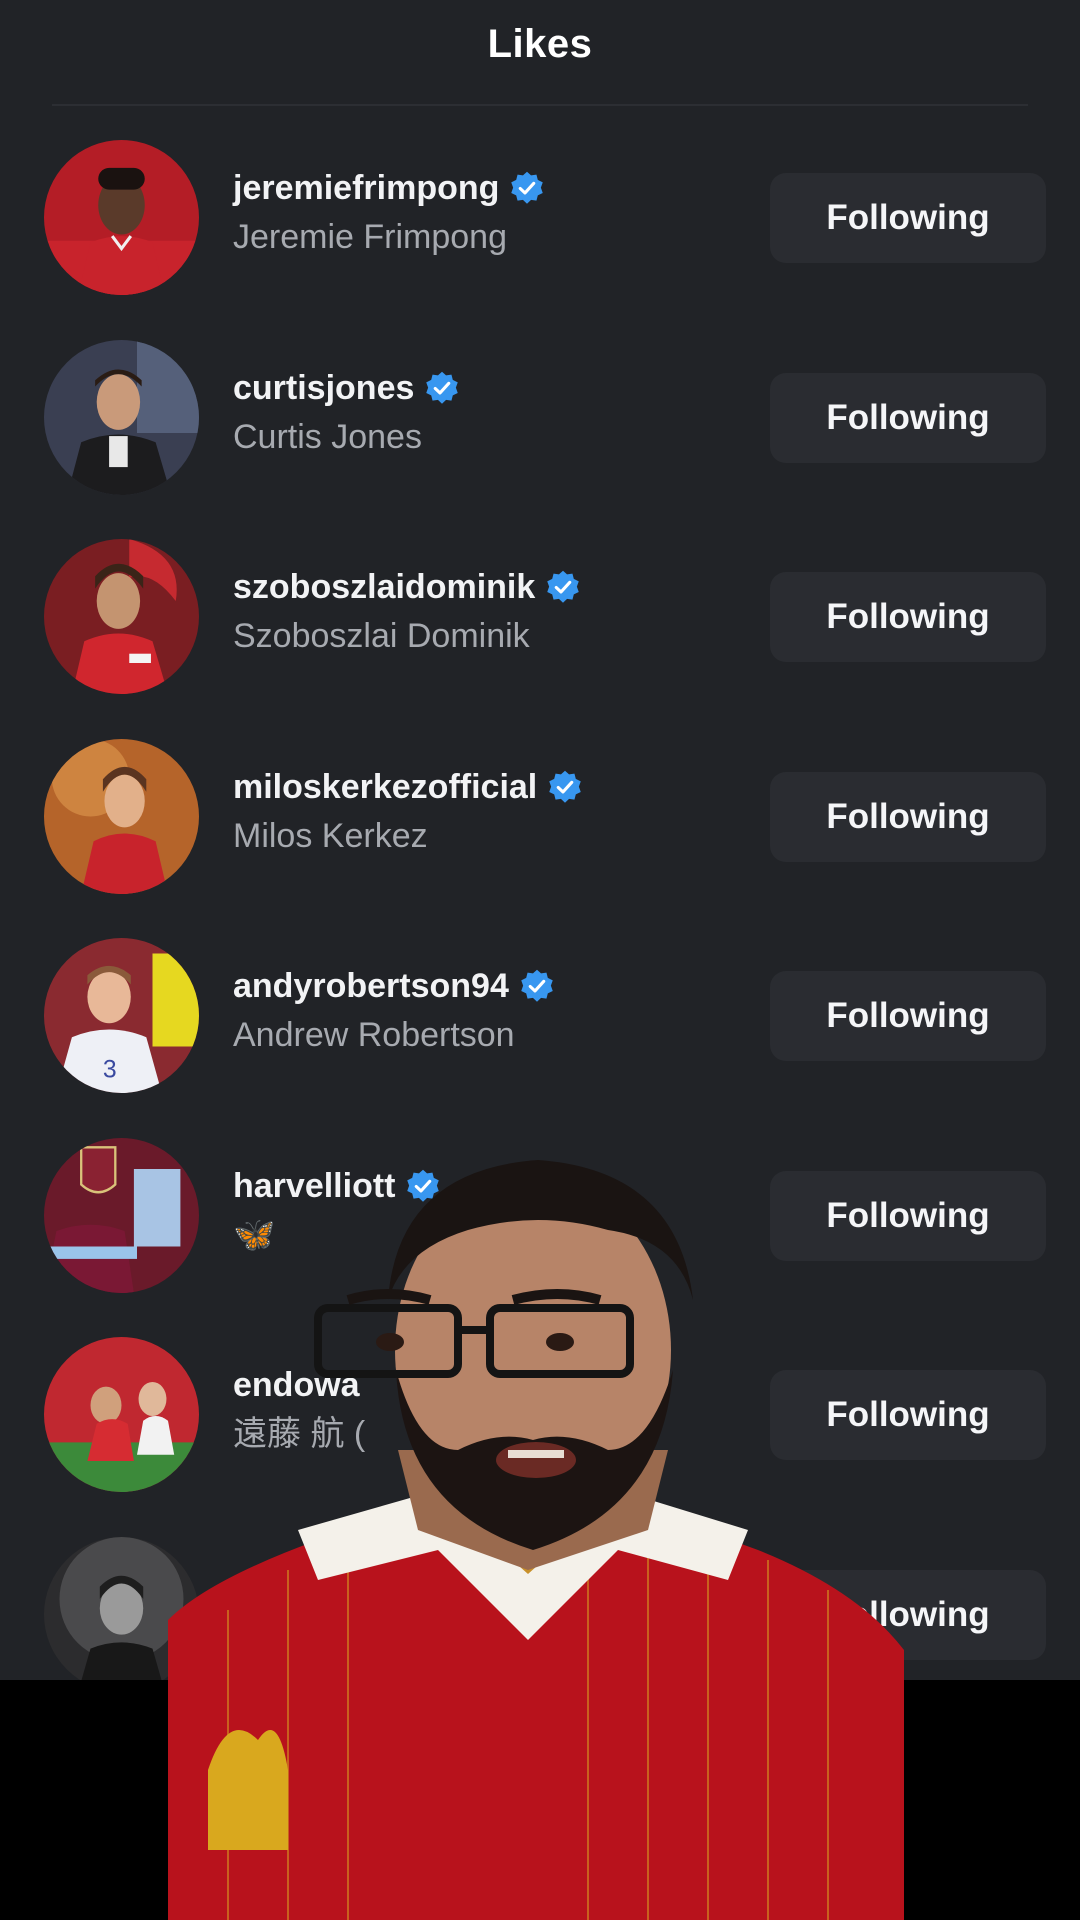 This screenshot has width=1080, height=1920. What do you see at coordinates (327, 436) in the screenshot?
I see `full-name: Curtis Jones` at bounding box center [327, 436].